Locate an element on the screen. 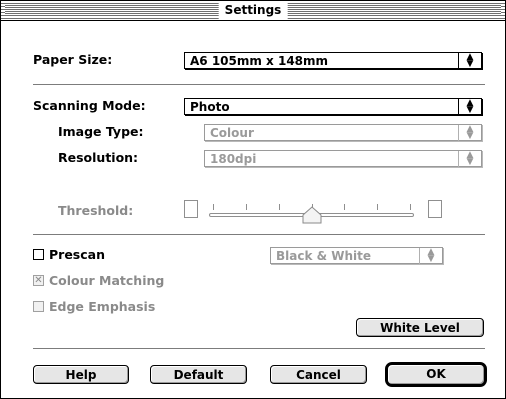 The image size is (506, 399). cancel-button: Cancel is located at coordinates (318, 374).